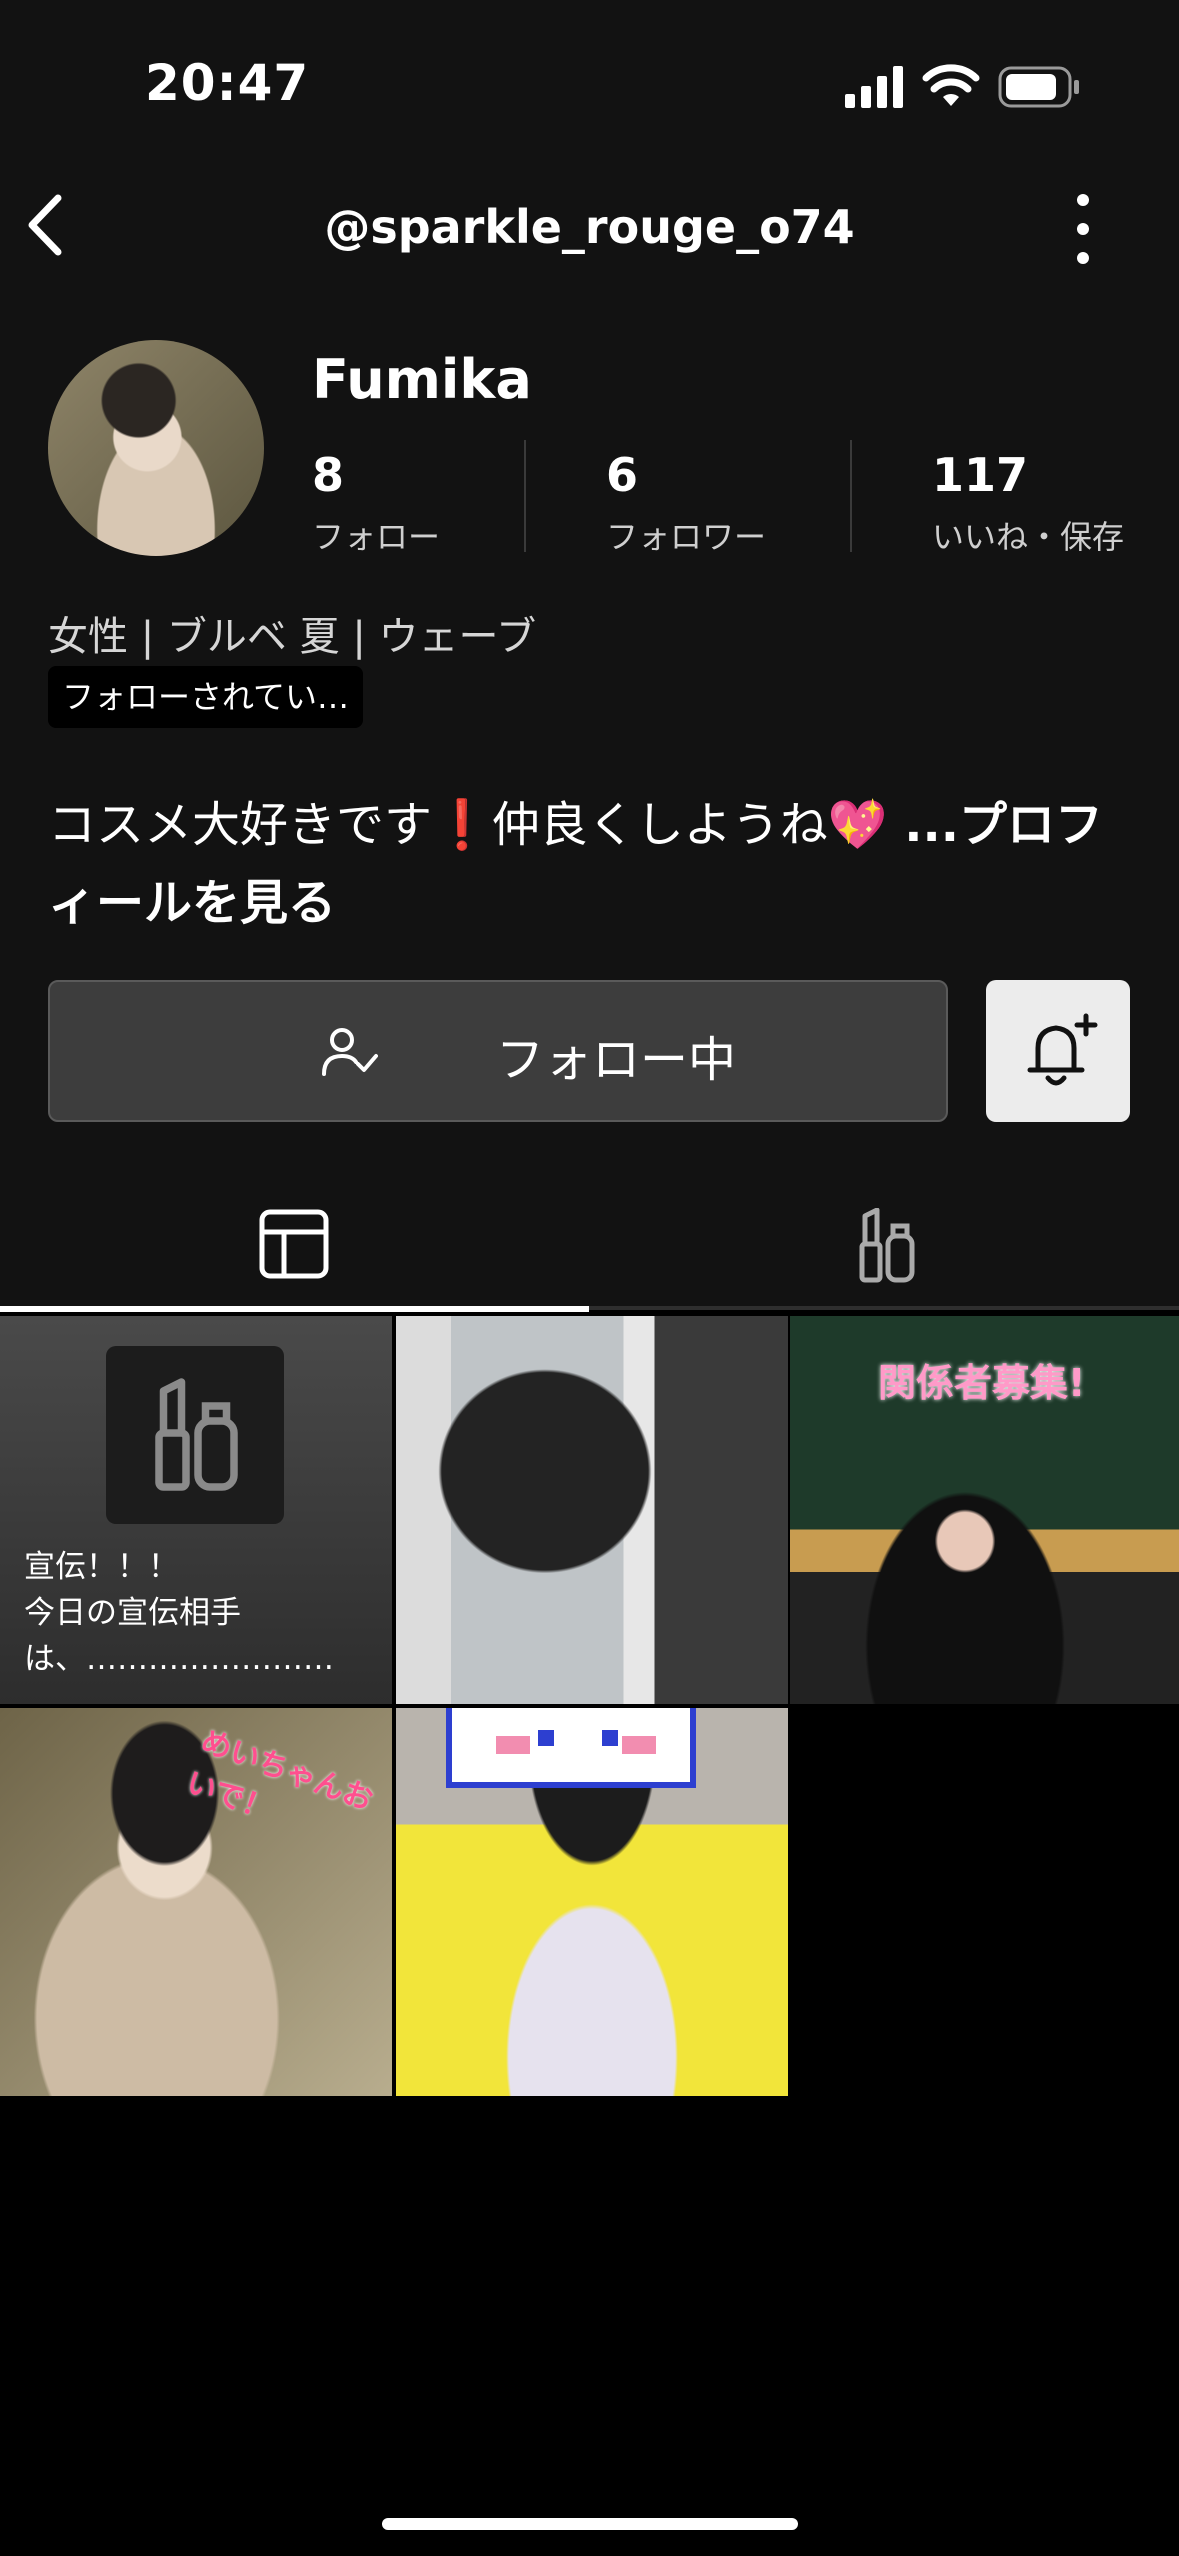 This screenshot has height=2556, width=1179. I want to click on stat-following-label: フォロー, so click(376, 537).